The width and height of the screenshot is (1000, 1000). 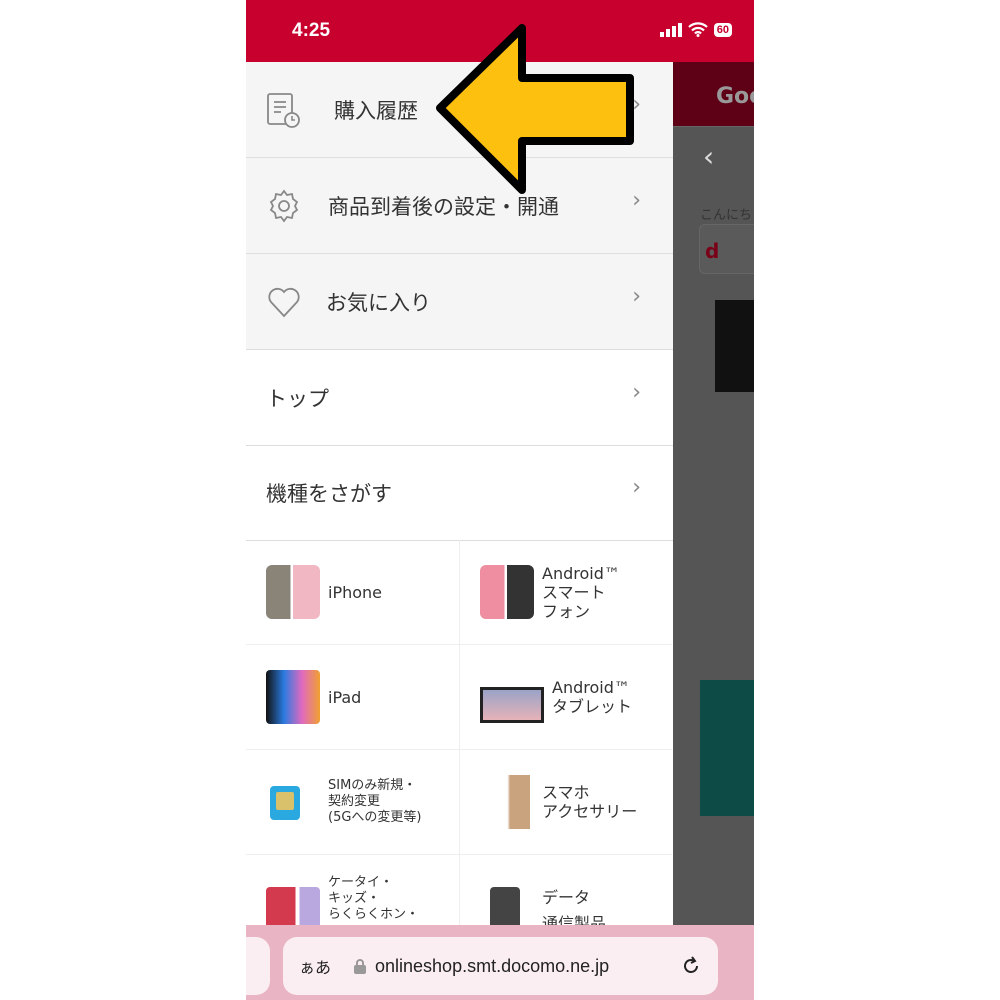 I want to click on yellow-arrow-icon, so click(x=535, y=109).